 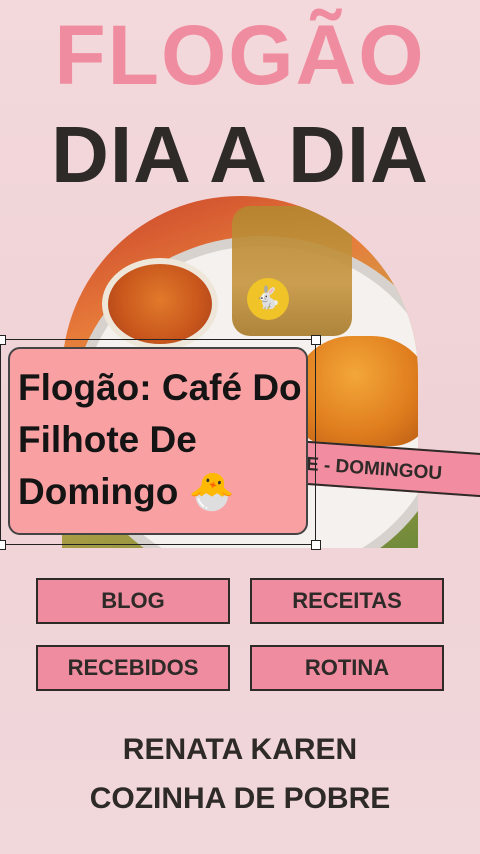 What do you see at coordinates (268, 299) in the screenshot?
I see `rabbit-icon: 🐇` at bounding box center [268, 299].